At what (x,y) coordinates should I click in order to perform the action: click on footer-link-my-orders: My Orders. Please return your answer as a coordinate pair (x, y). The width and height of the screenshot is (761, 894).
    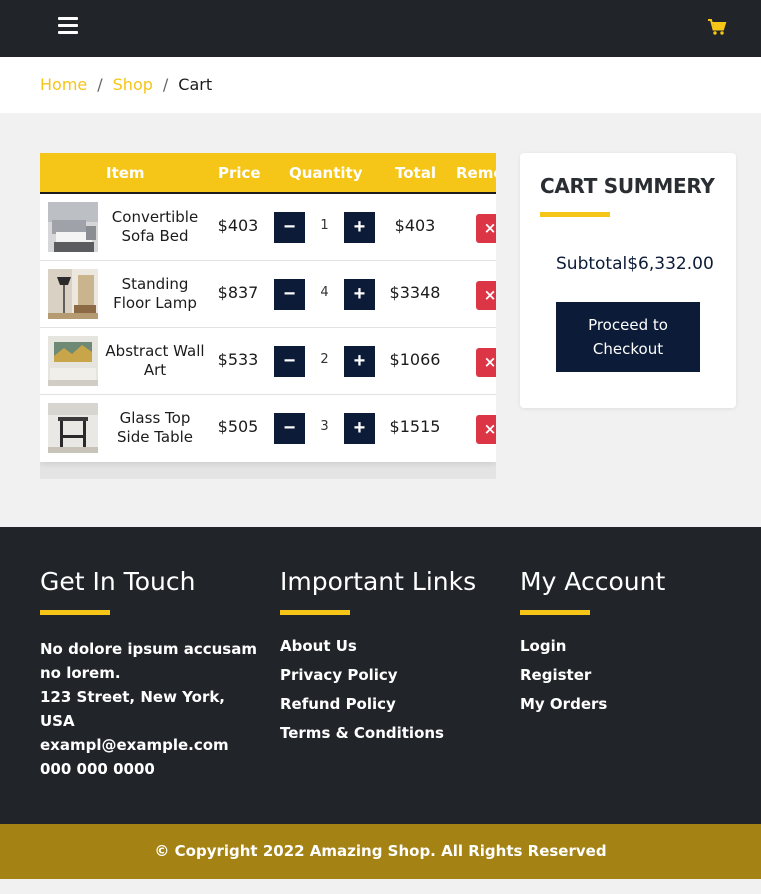
    Looking at the image, I should click on (630, 704).